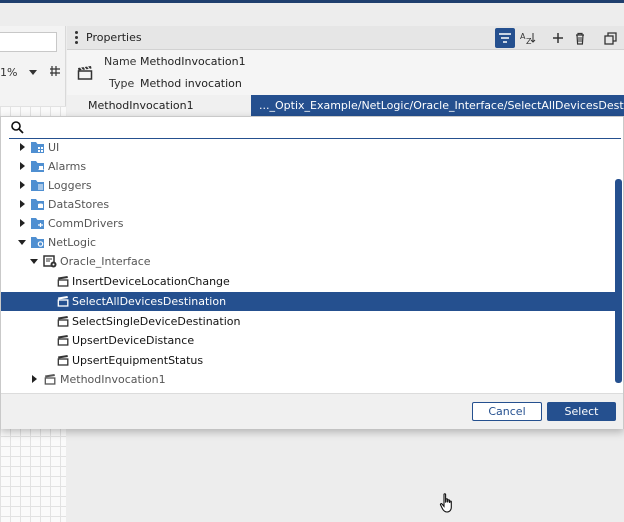 This screenshot has width=624, height=522. Describe the element at coordinates (38, 186) in the screenshot. I see `folder-loggers-icon` at that location.